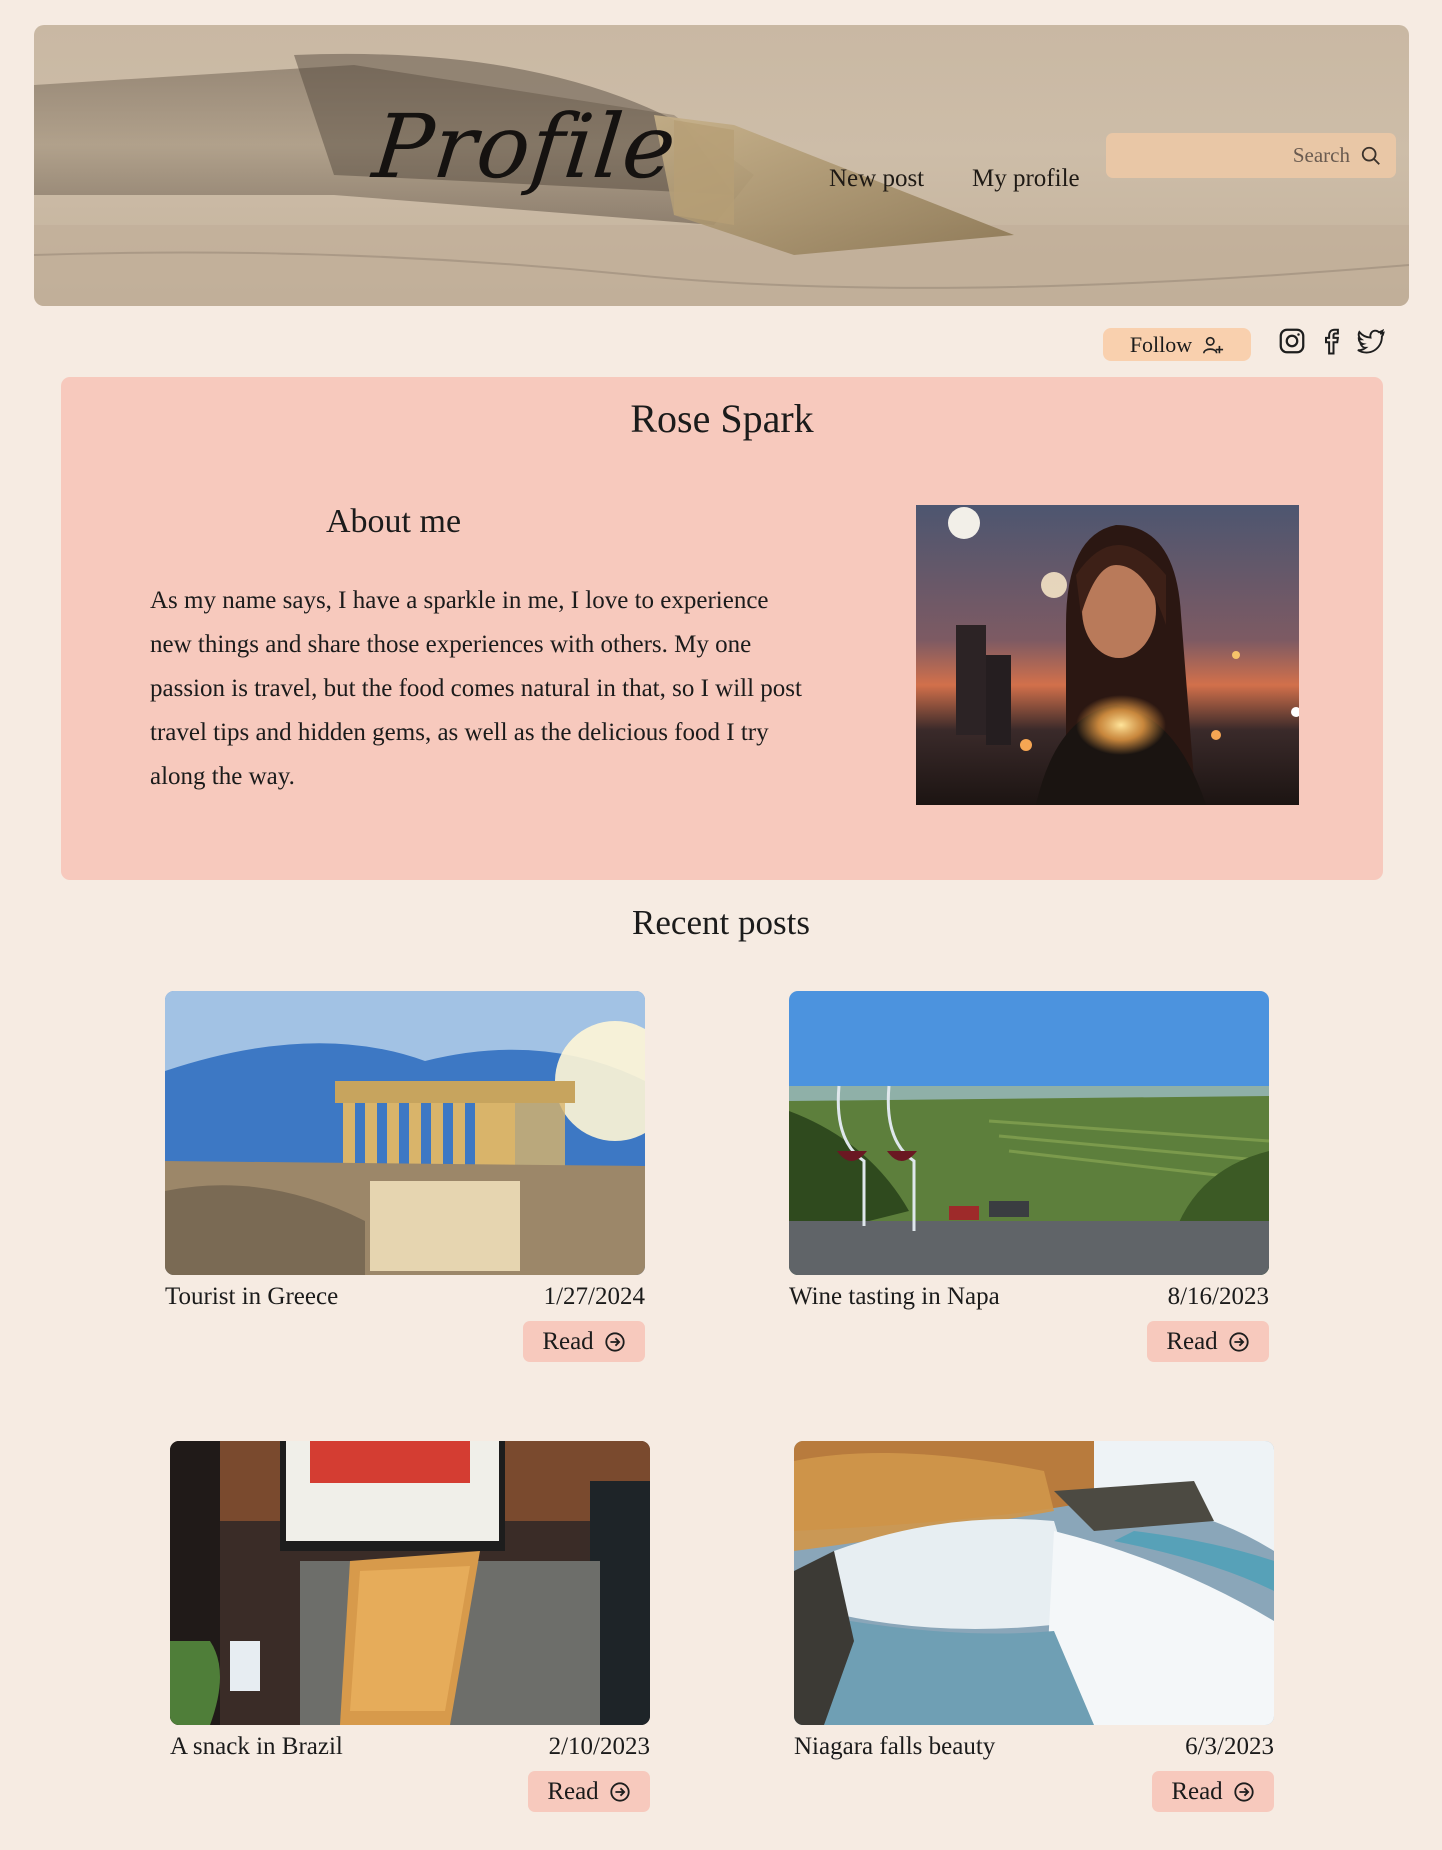 The width and height of the screenshot is (1442, 1850). Describe the element at coordinates (1161, 344) in the screenshot. I see `follow-label: Follow` at that location.